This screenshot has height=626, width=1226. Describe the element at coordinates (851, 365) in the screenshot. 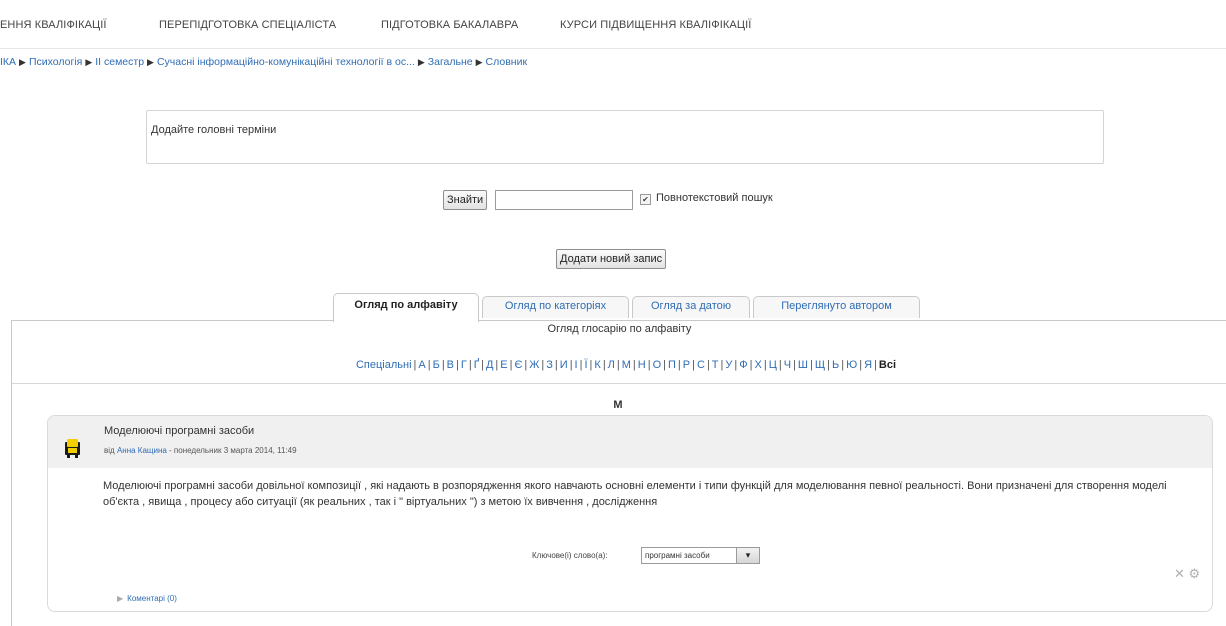

I see `alphabet-letter-link: Ю` at that location.